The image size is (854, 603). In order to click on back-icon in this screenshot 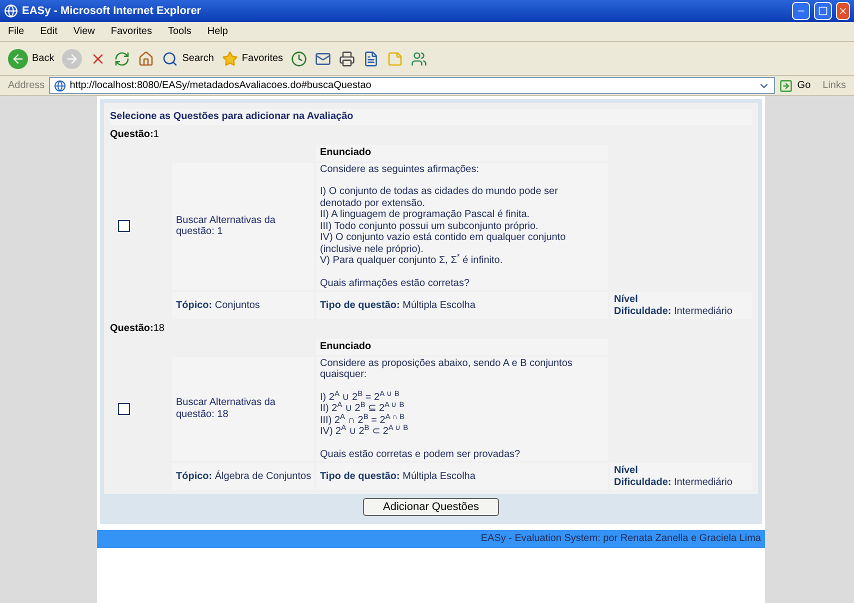, I will do `click(18, 58)`.